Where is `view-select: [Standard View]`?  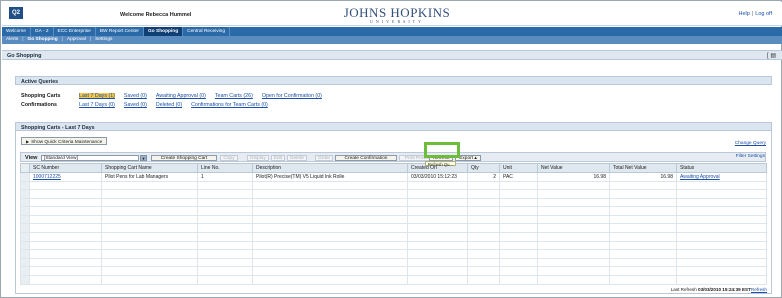
view-select: [Standard View] is located at coordinates (90, 157).